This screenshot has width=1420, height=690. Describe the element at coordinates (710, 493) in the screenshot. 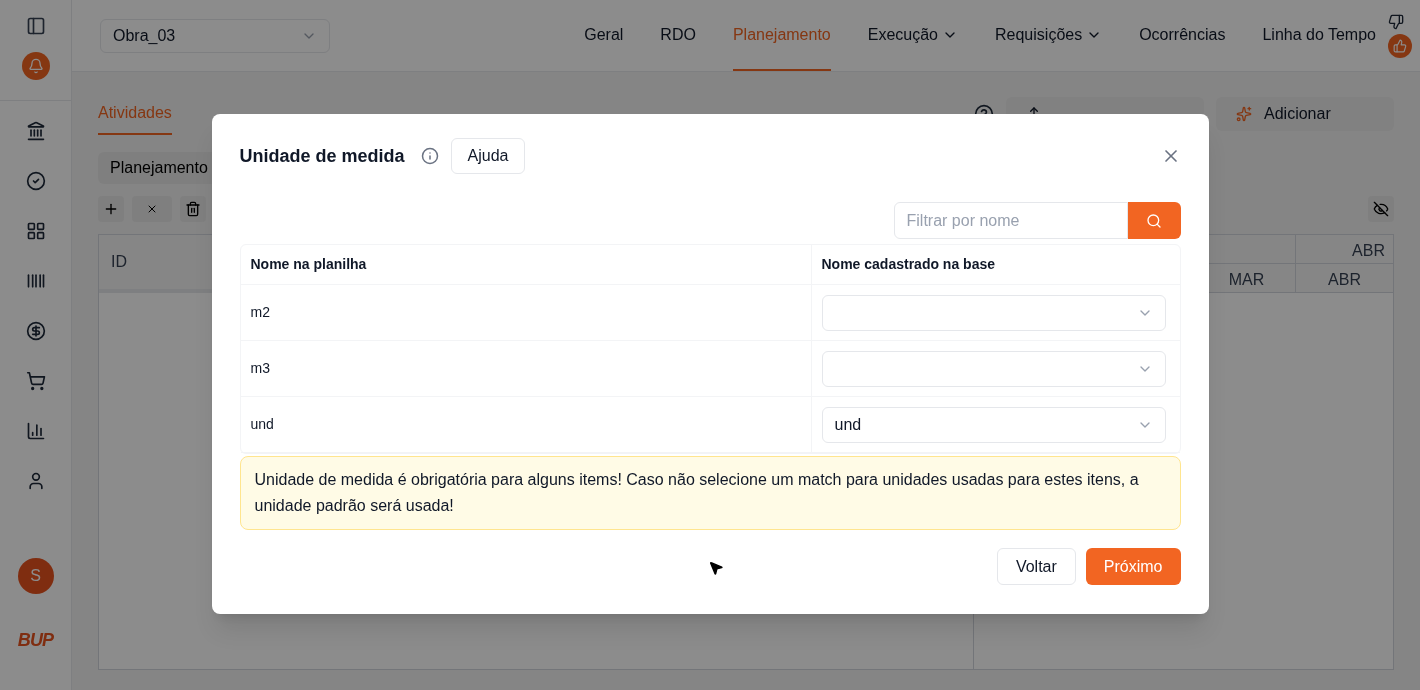

I see `warning-alert: Unidade de medida é obrigatória para alguns items! Caso não selecione um match para unidades usadas para estes itens, a unidade padrão será usada!` at that location.